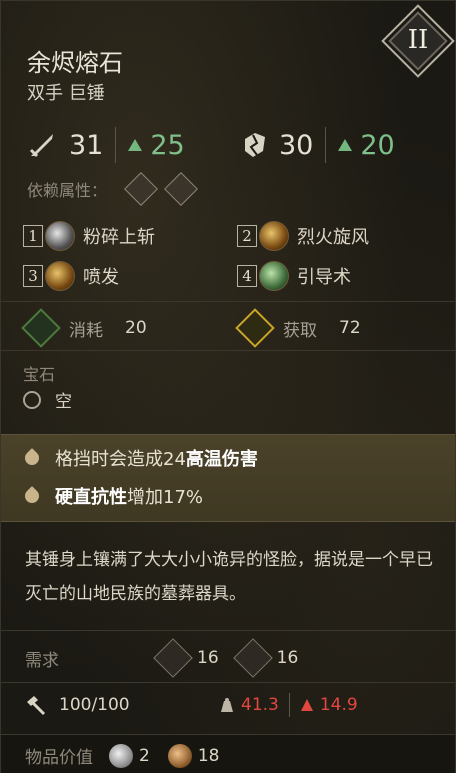  I want to click on value-label: 物品价值, so click(59, 758).